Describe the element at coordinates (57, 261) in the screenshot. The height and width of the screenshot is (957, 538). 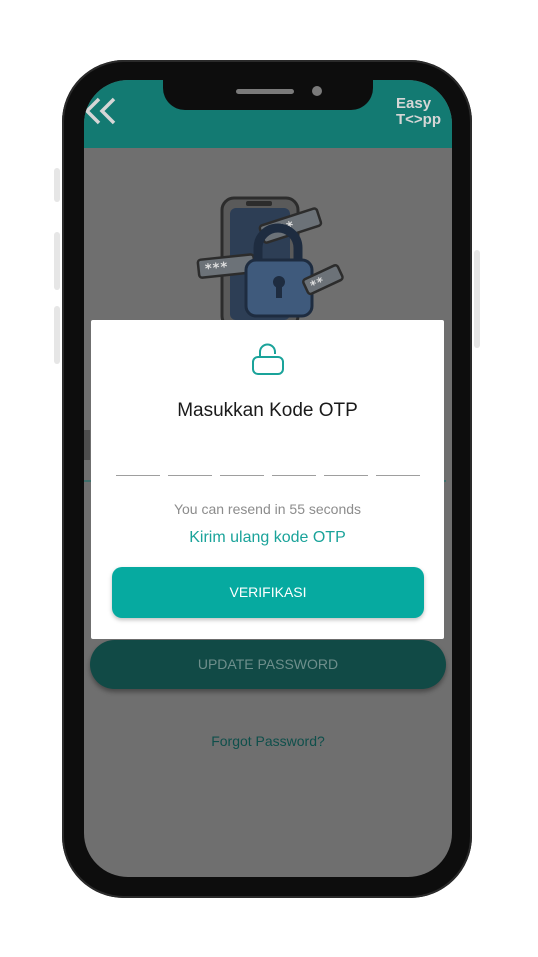
I see `volume-up-button` at that location.